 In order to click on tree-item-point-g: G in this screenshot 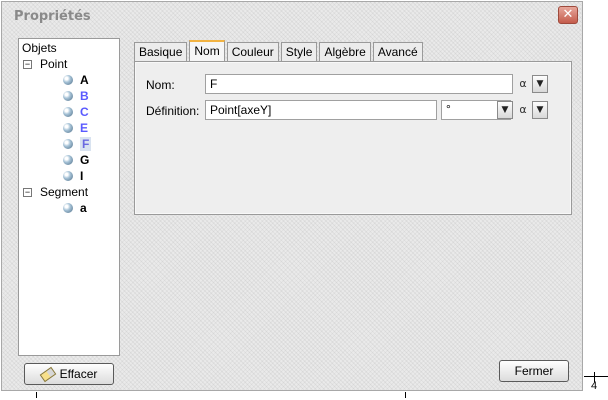, I will do `click(76, 160)`.